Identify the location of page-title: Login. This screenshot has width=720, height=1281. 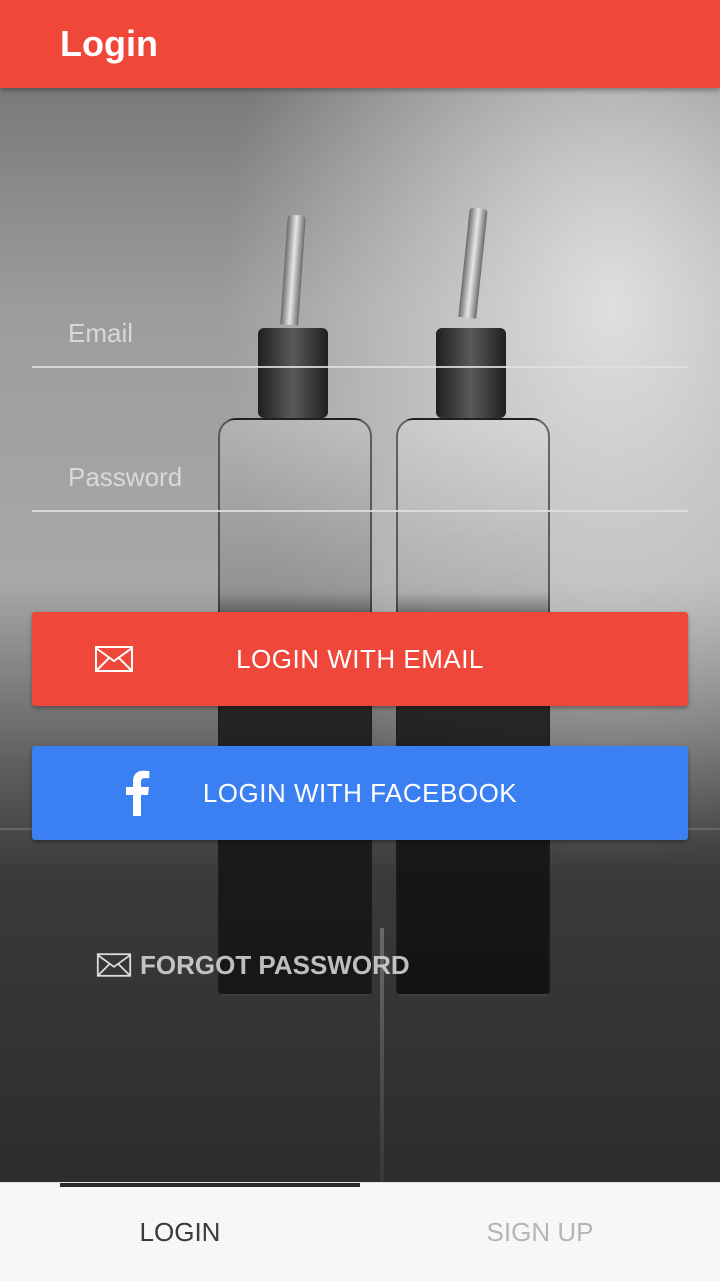
(109, 43).